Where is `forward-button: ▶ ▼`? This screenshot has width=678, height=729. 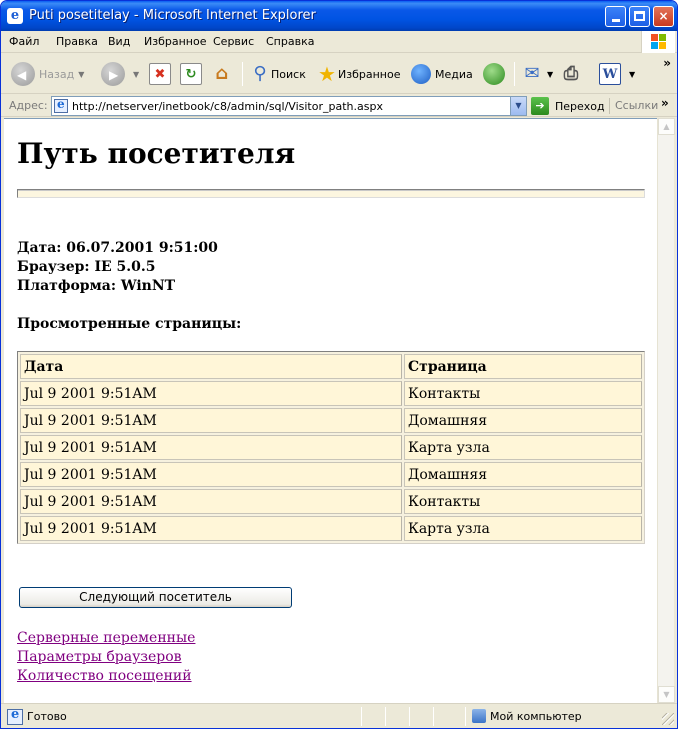 forward-button: ▶ ▼ is located at coordinates (120, 74).